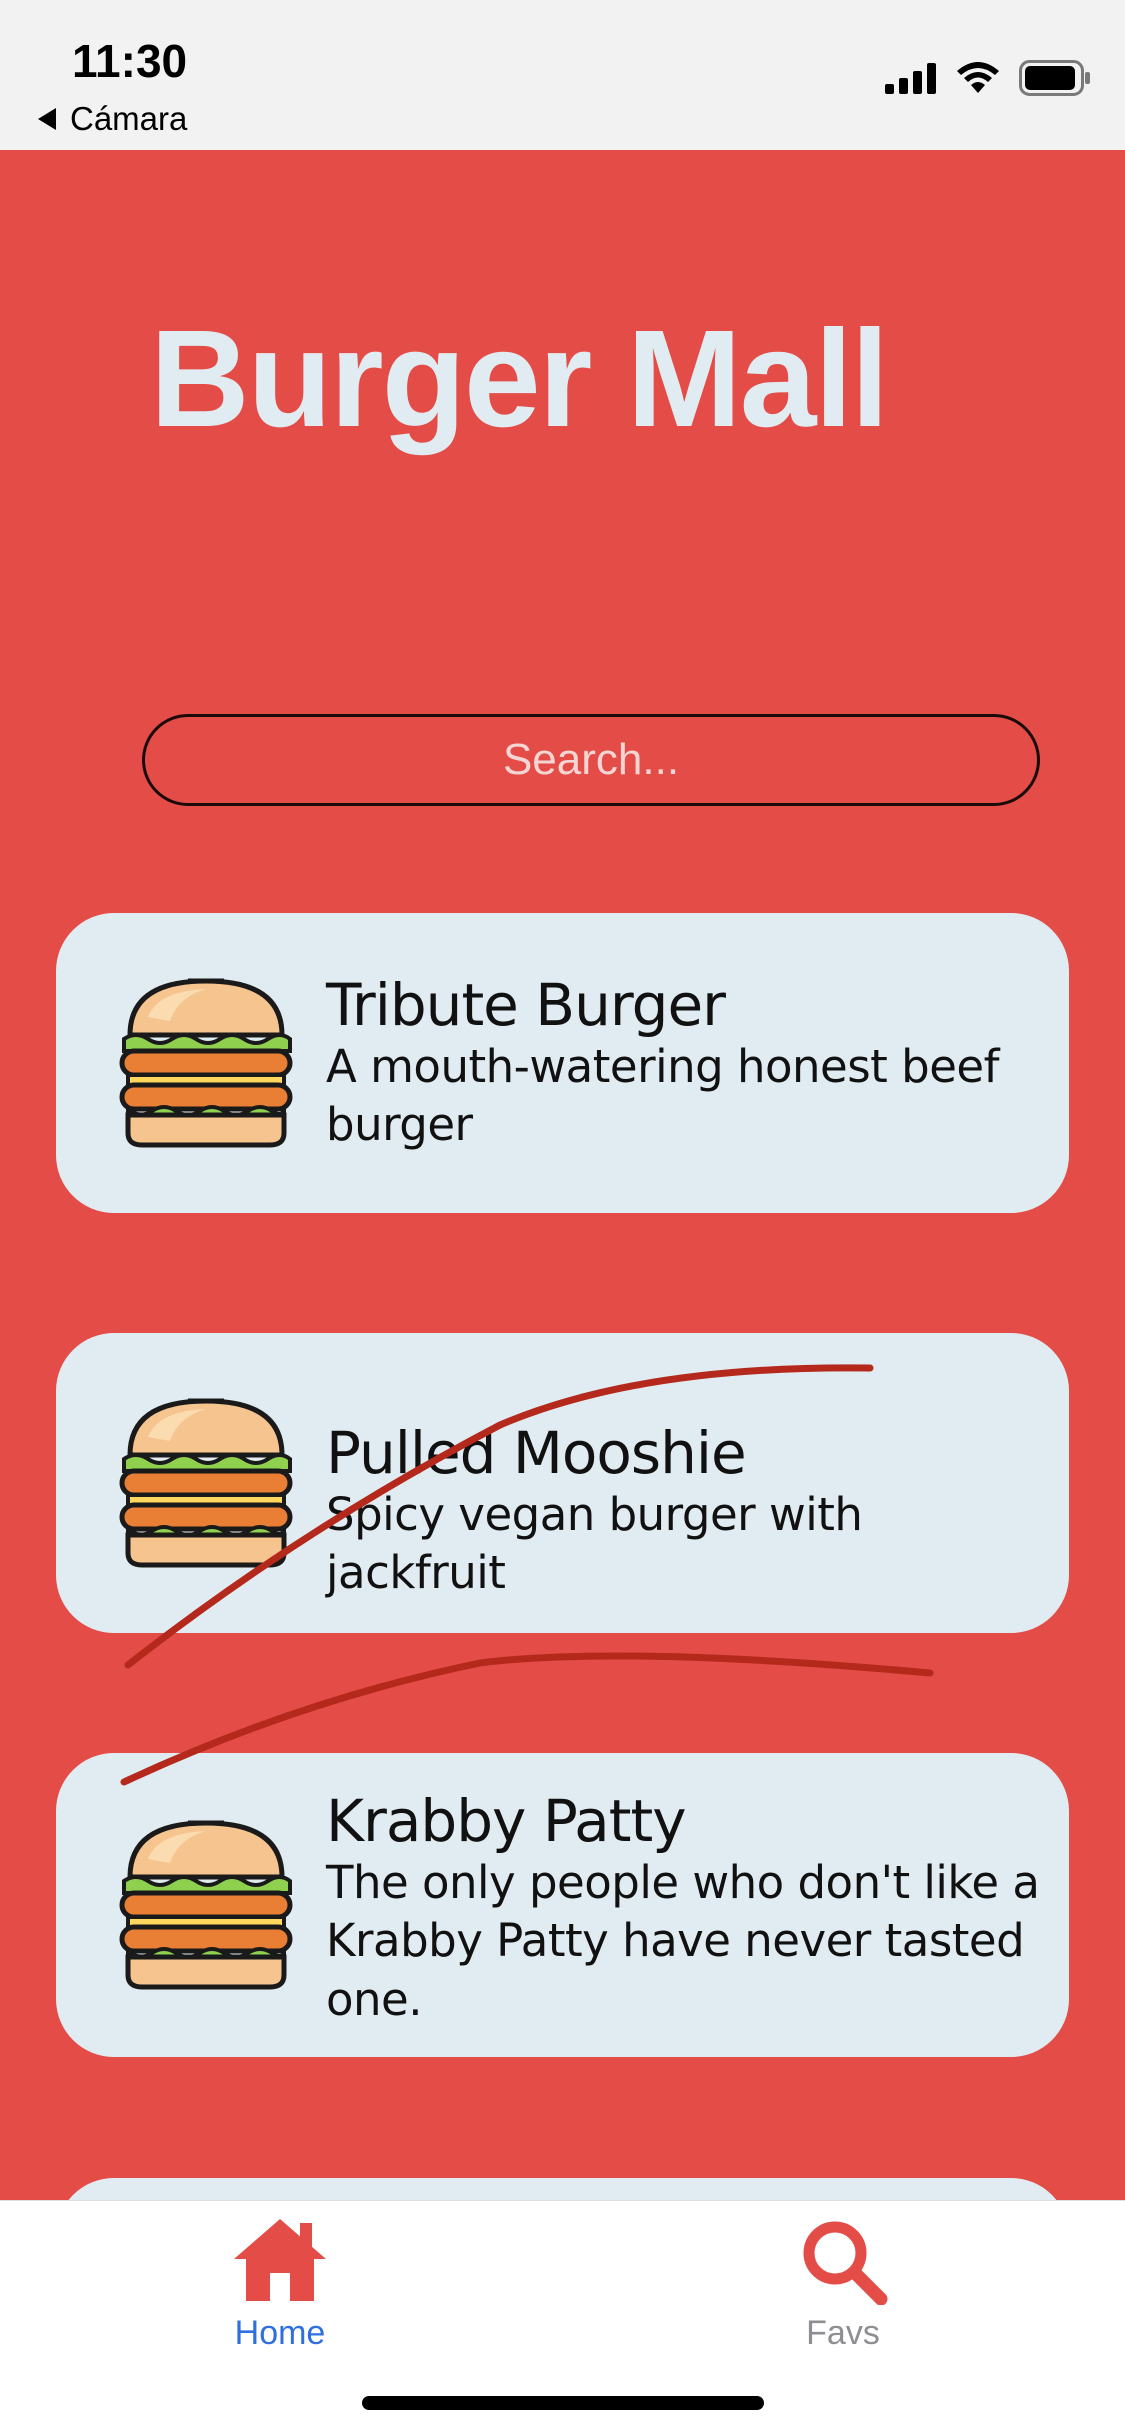 This screenshot has width=1125, height=2436. What do you see at coordinates (130, 61) in the screenshot?
I see `status-time: 11:30` at bounding box center [130, 61].